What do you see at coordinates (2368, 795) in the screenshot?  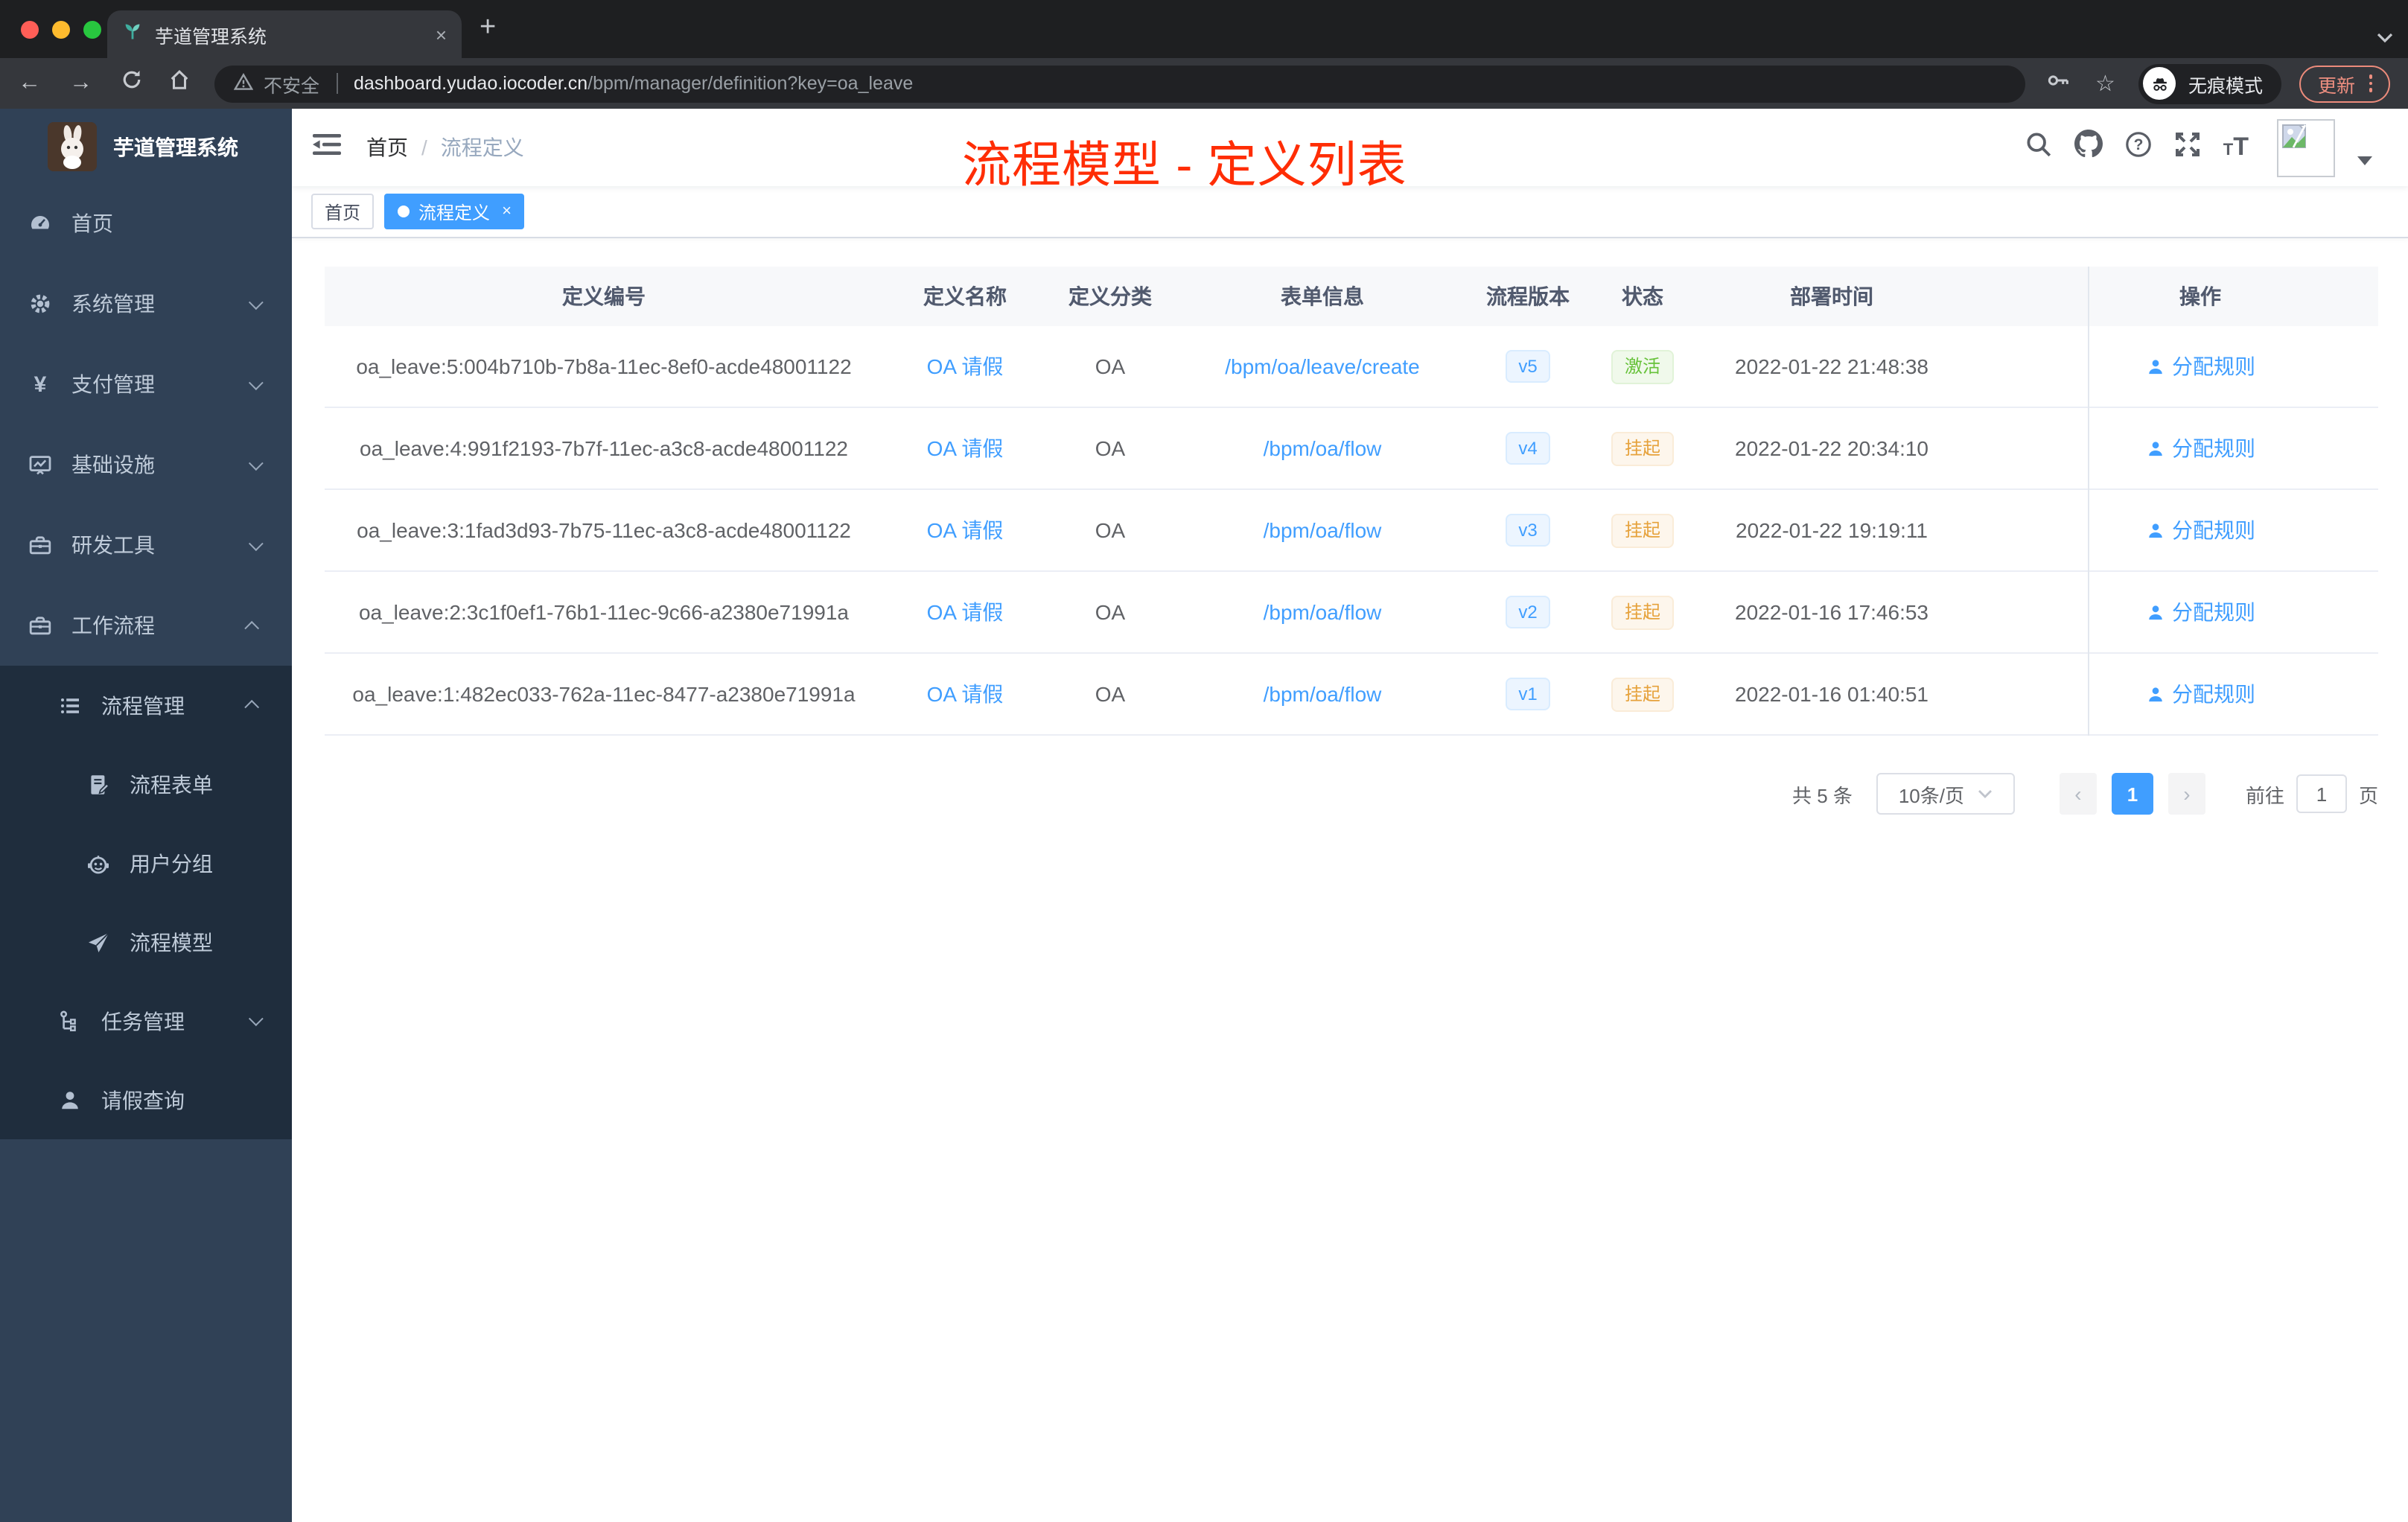 I see `page-unit-label: 页` at bounding box center [2368, 795].